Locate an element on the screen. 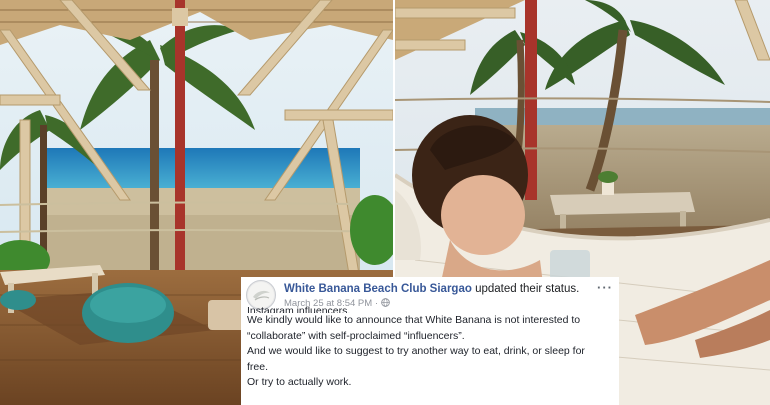 This screenshot has width=770, height=405. post-action-text: updated their status. is located at coordinates (527, 289).